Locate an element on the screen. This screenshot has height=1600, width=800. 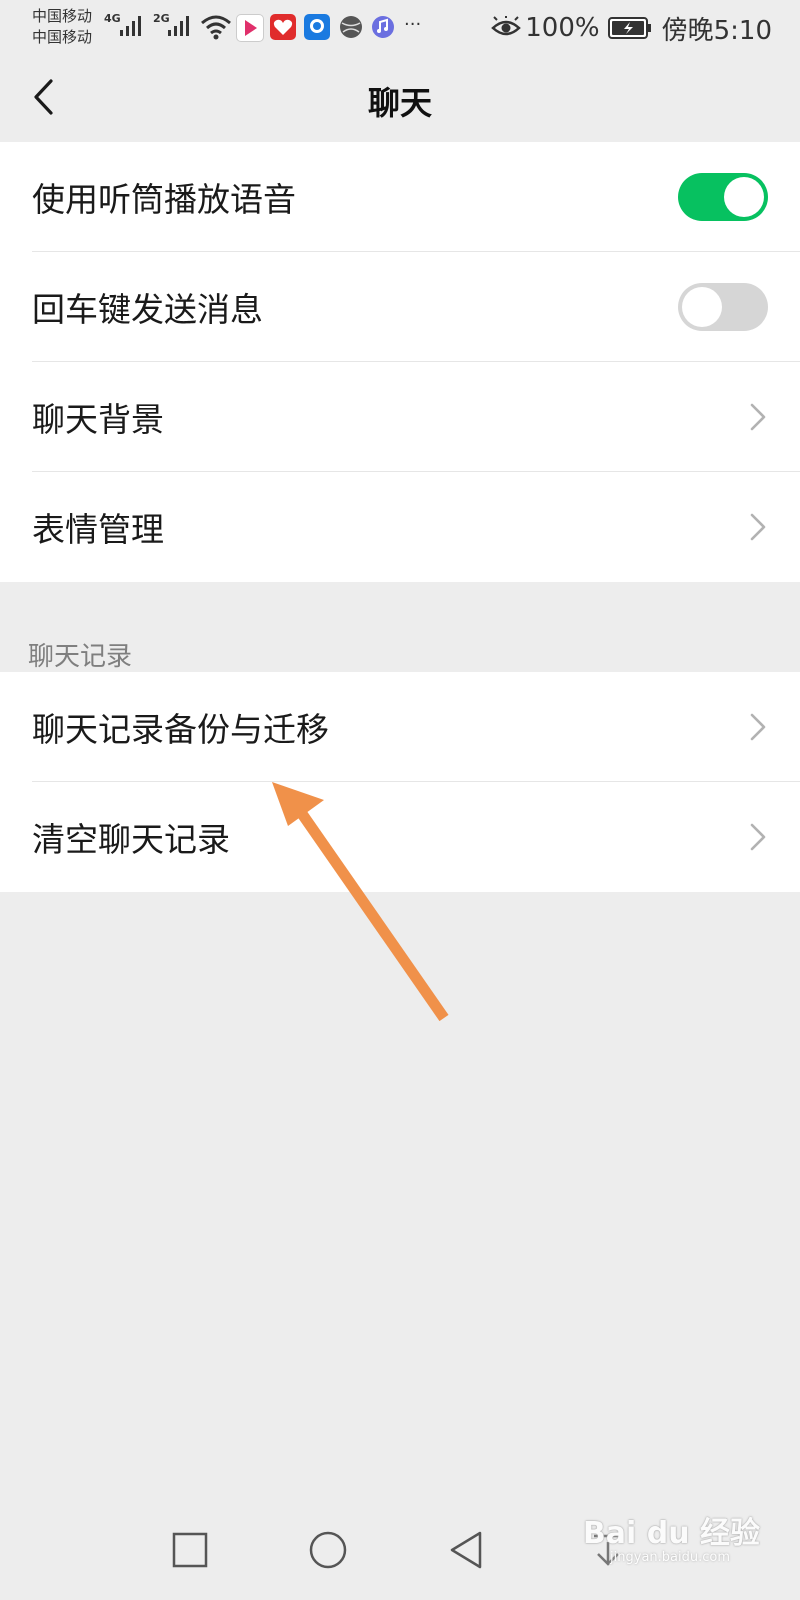
eye-icon is located at coordinates (506, 26).